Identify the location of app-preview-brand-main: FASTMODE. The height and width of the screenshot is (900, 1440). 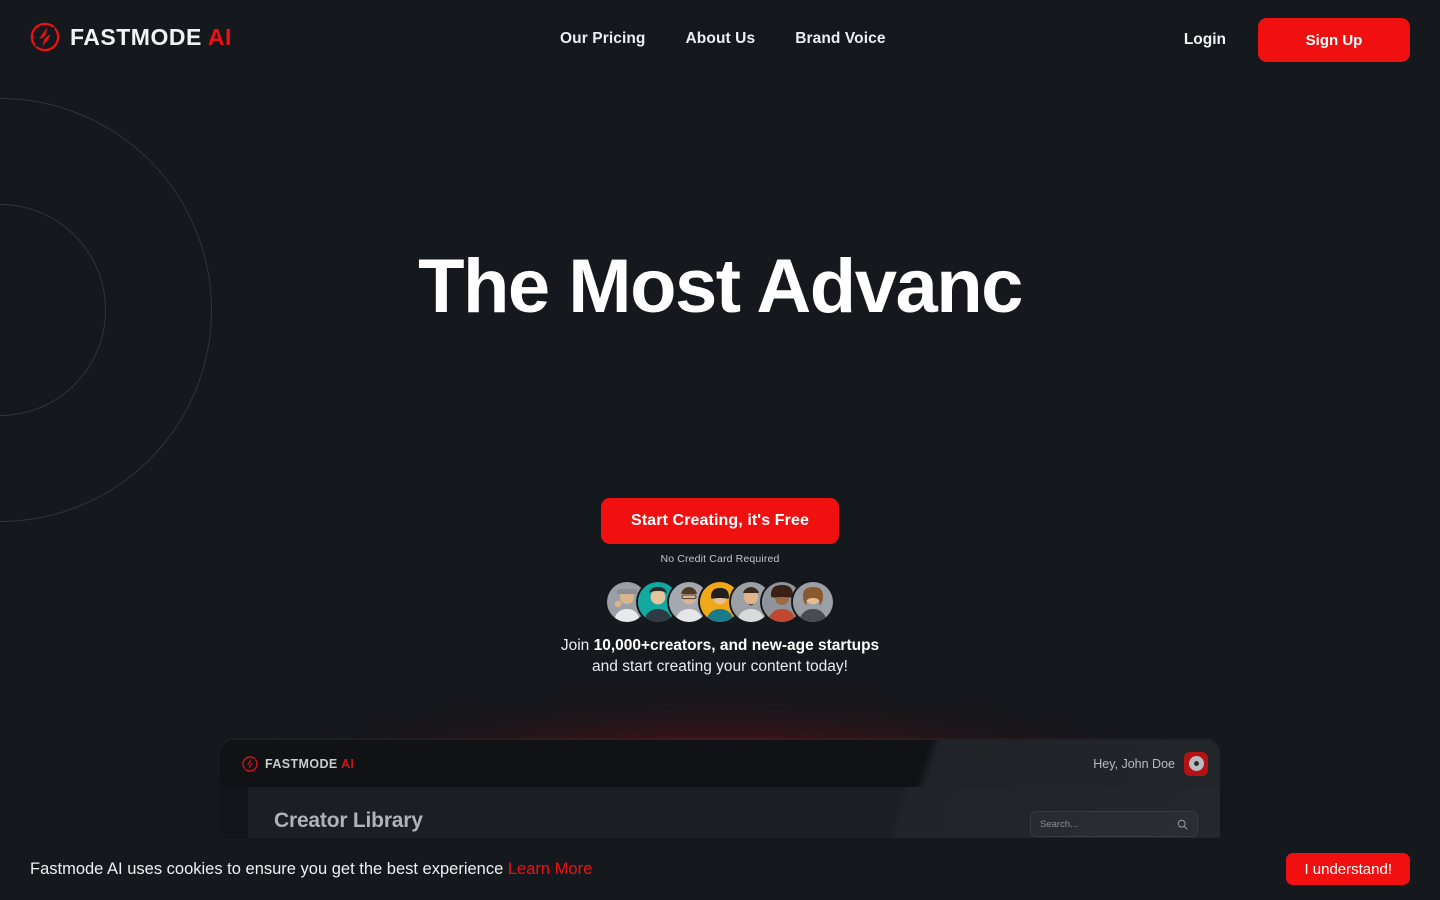
(301, 763).